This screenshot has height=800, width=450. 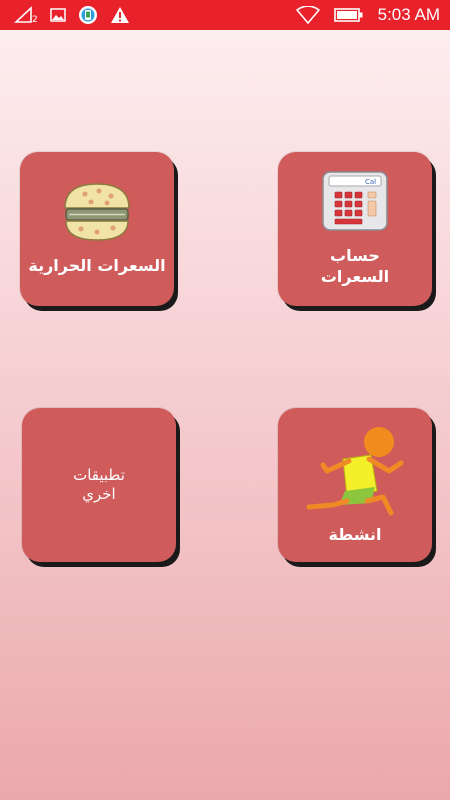 I want to click on warning-icon, so click(x=120, y=15).